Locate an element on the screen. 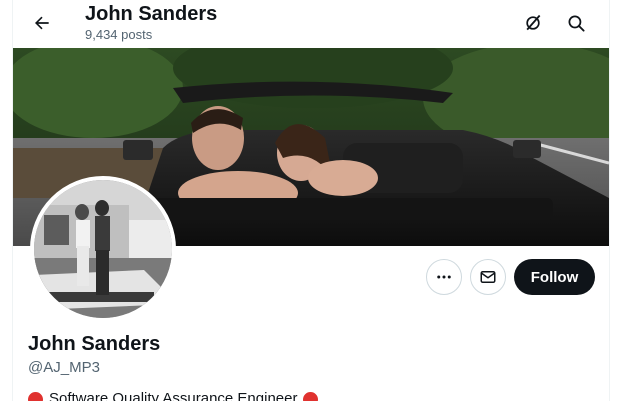  envelope-icon is located at coordinates (488, 277).